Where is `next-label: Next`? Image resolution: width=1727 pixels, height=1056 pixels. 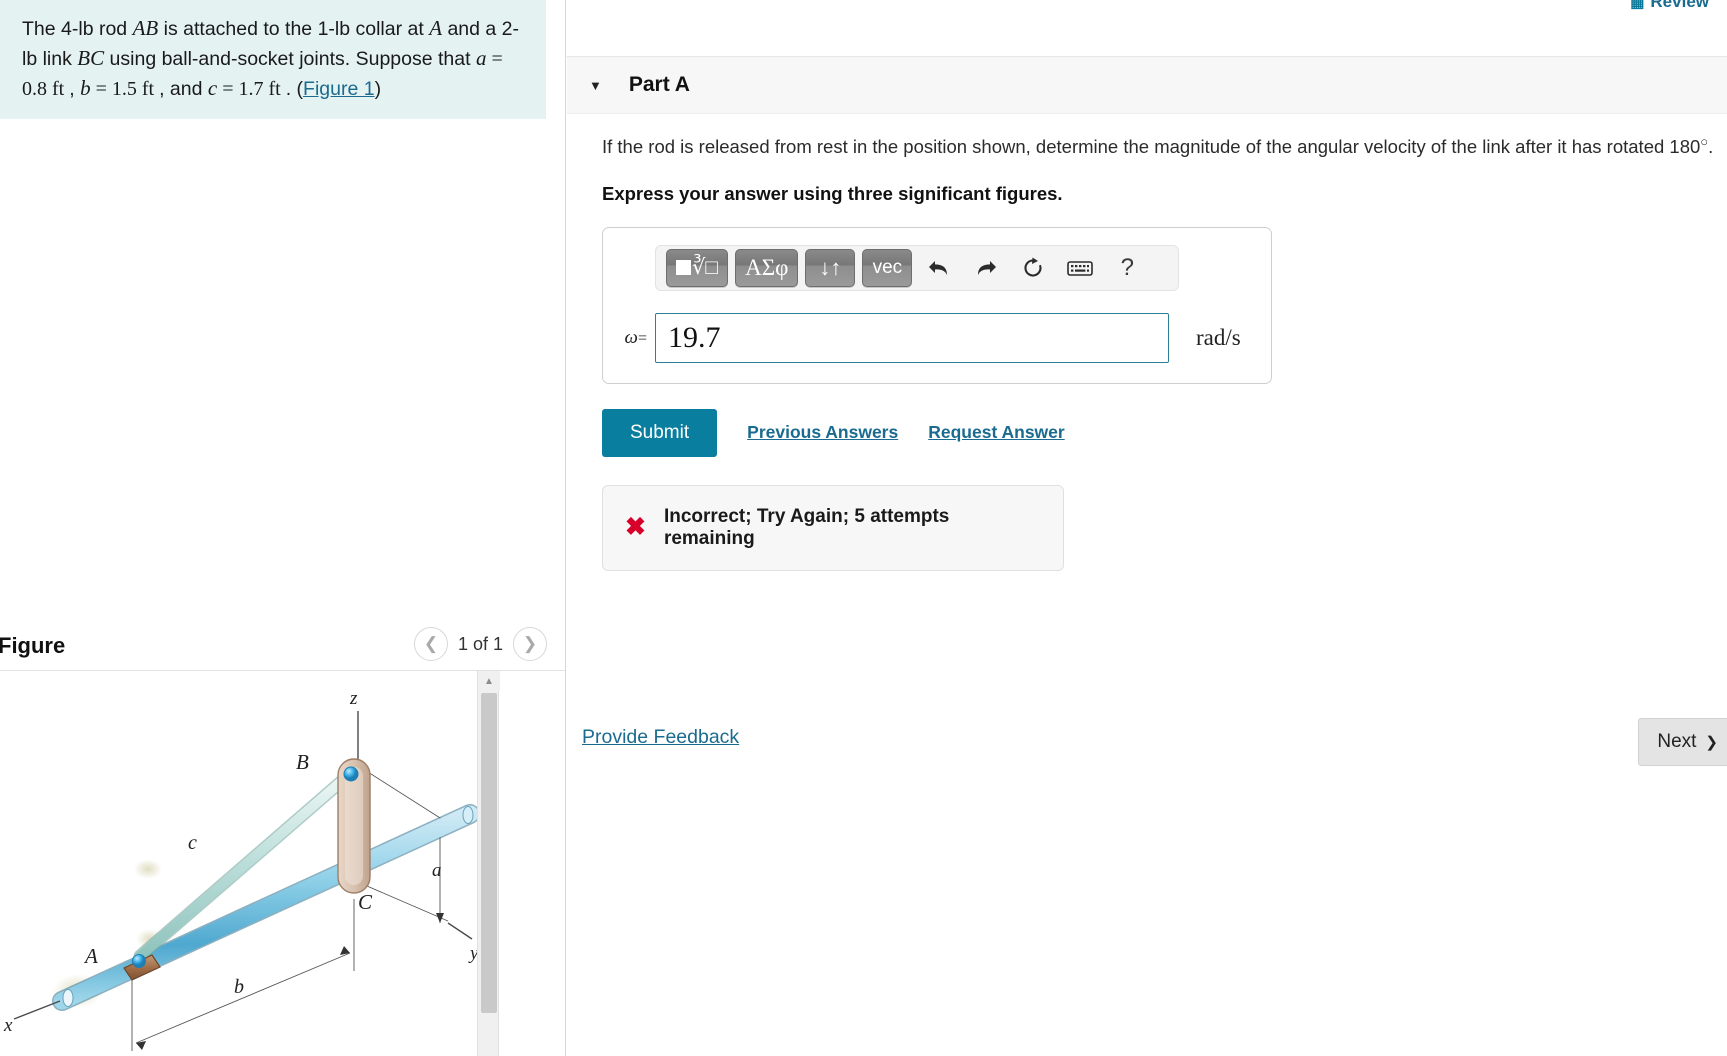 next-label: Next is located at coordinates (1677, 741).